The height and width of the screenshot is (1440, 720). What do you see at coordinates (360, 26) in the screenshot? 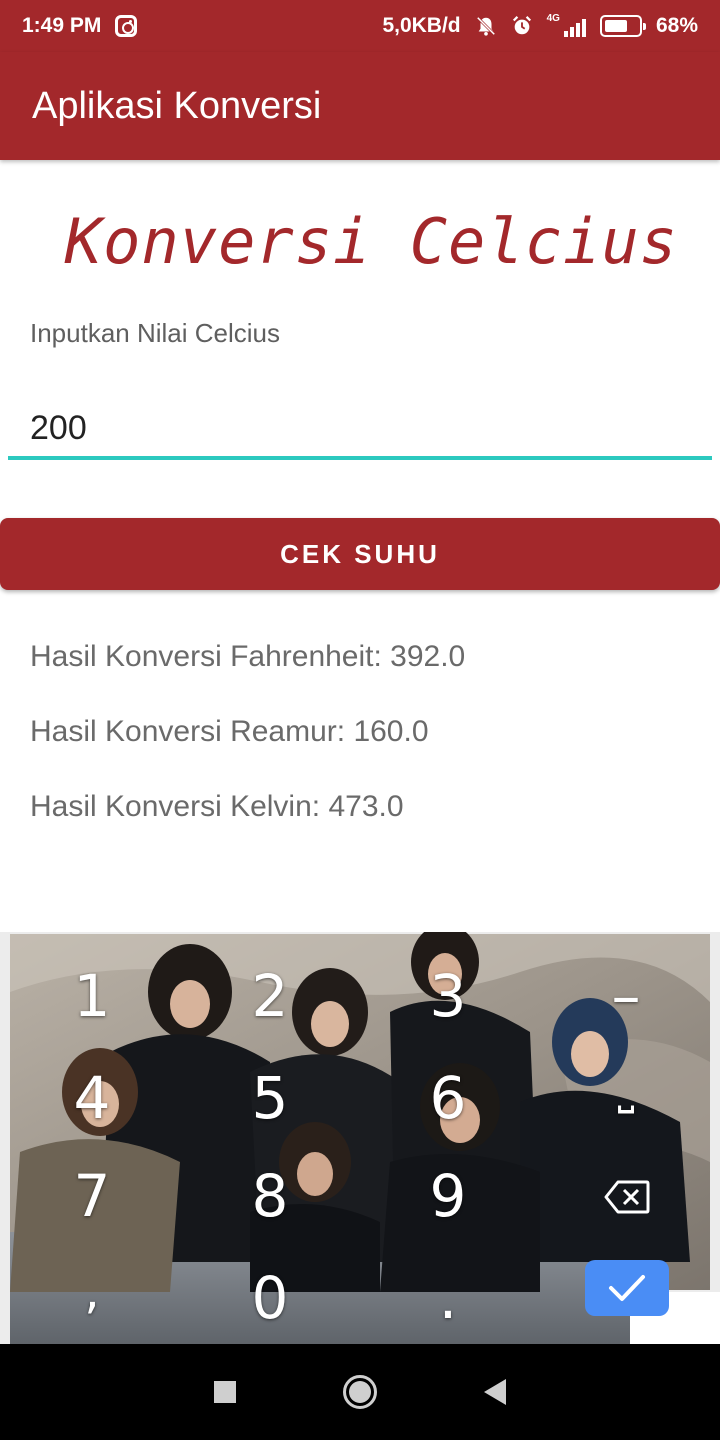
I see `status-bar: 1:49 PM 5,0KB/d 4G 68%` at bounding box center [360, 26].